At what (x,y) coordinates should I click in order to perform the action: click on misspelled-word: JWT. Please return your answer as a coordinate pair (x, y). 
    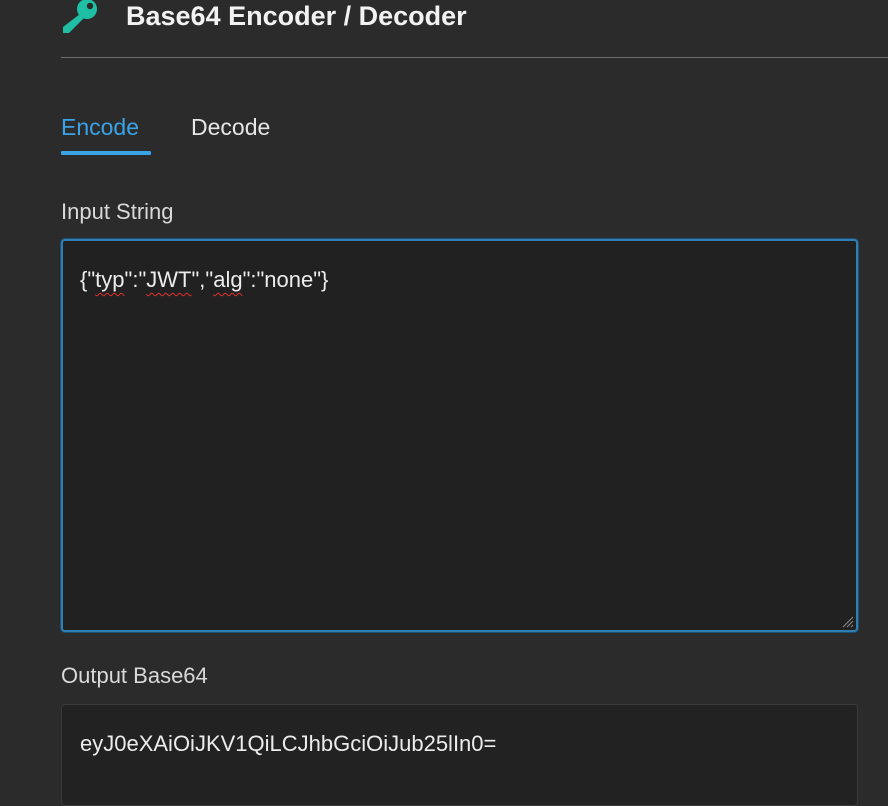
    Looking at the image, I should click on (169, 279).